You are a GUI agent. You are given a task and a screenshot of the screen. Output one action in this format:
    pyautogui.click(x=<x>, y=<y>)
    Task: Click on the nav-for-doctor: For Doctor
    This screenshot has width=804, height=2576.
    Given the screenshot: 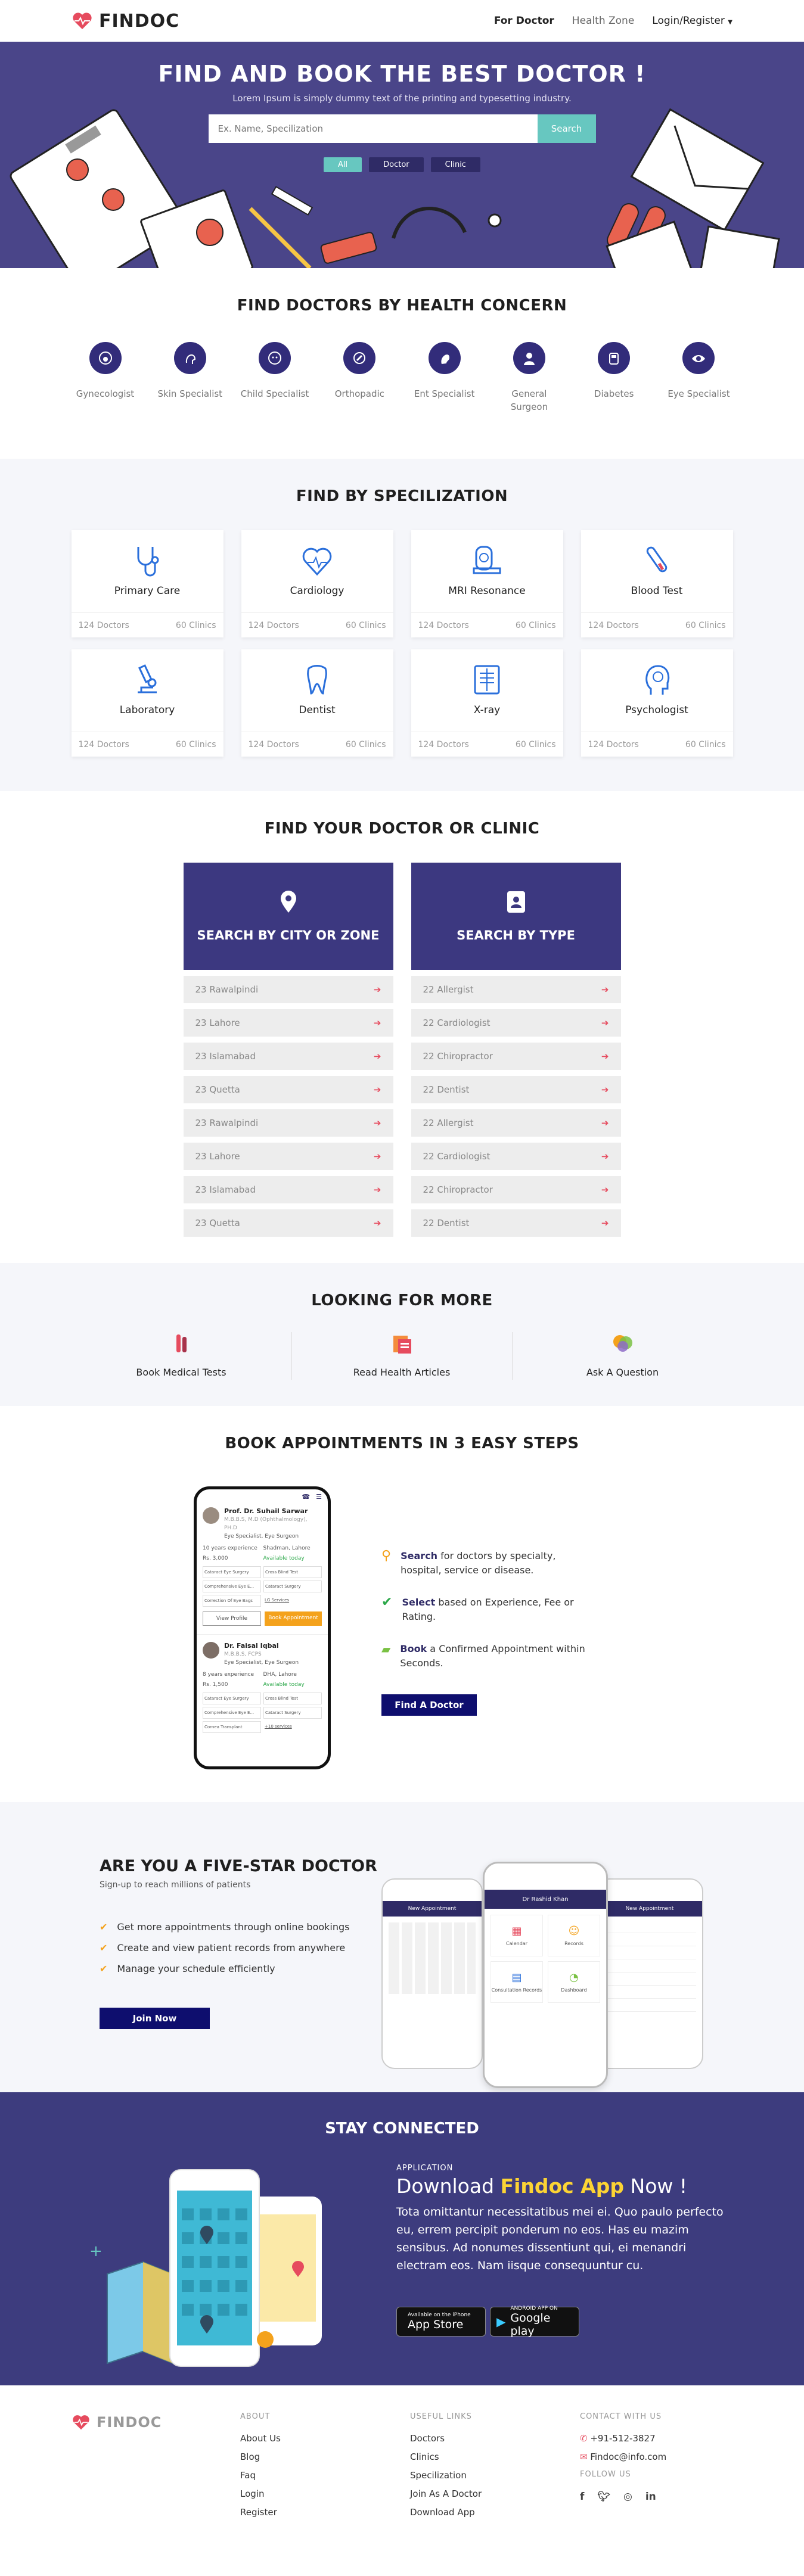 What is the action you would take?
    pyautogui.click(x=524, y=21)
    